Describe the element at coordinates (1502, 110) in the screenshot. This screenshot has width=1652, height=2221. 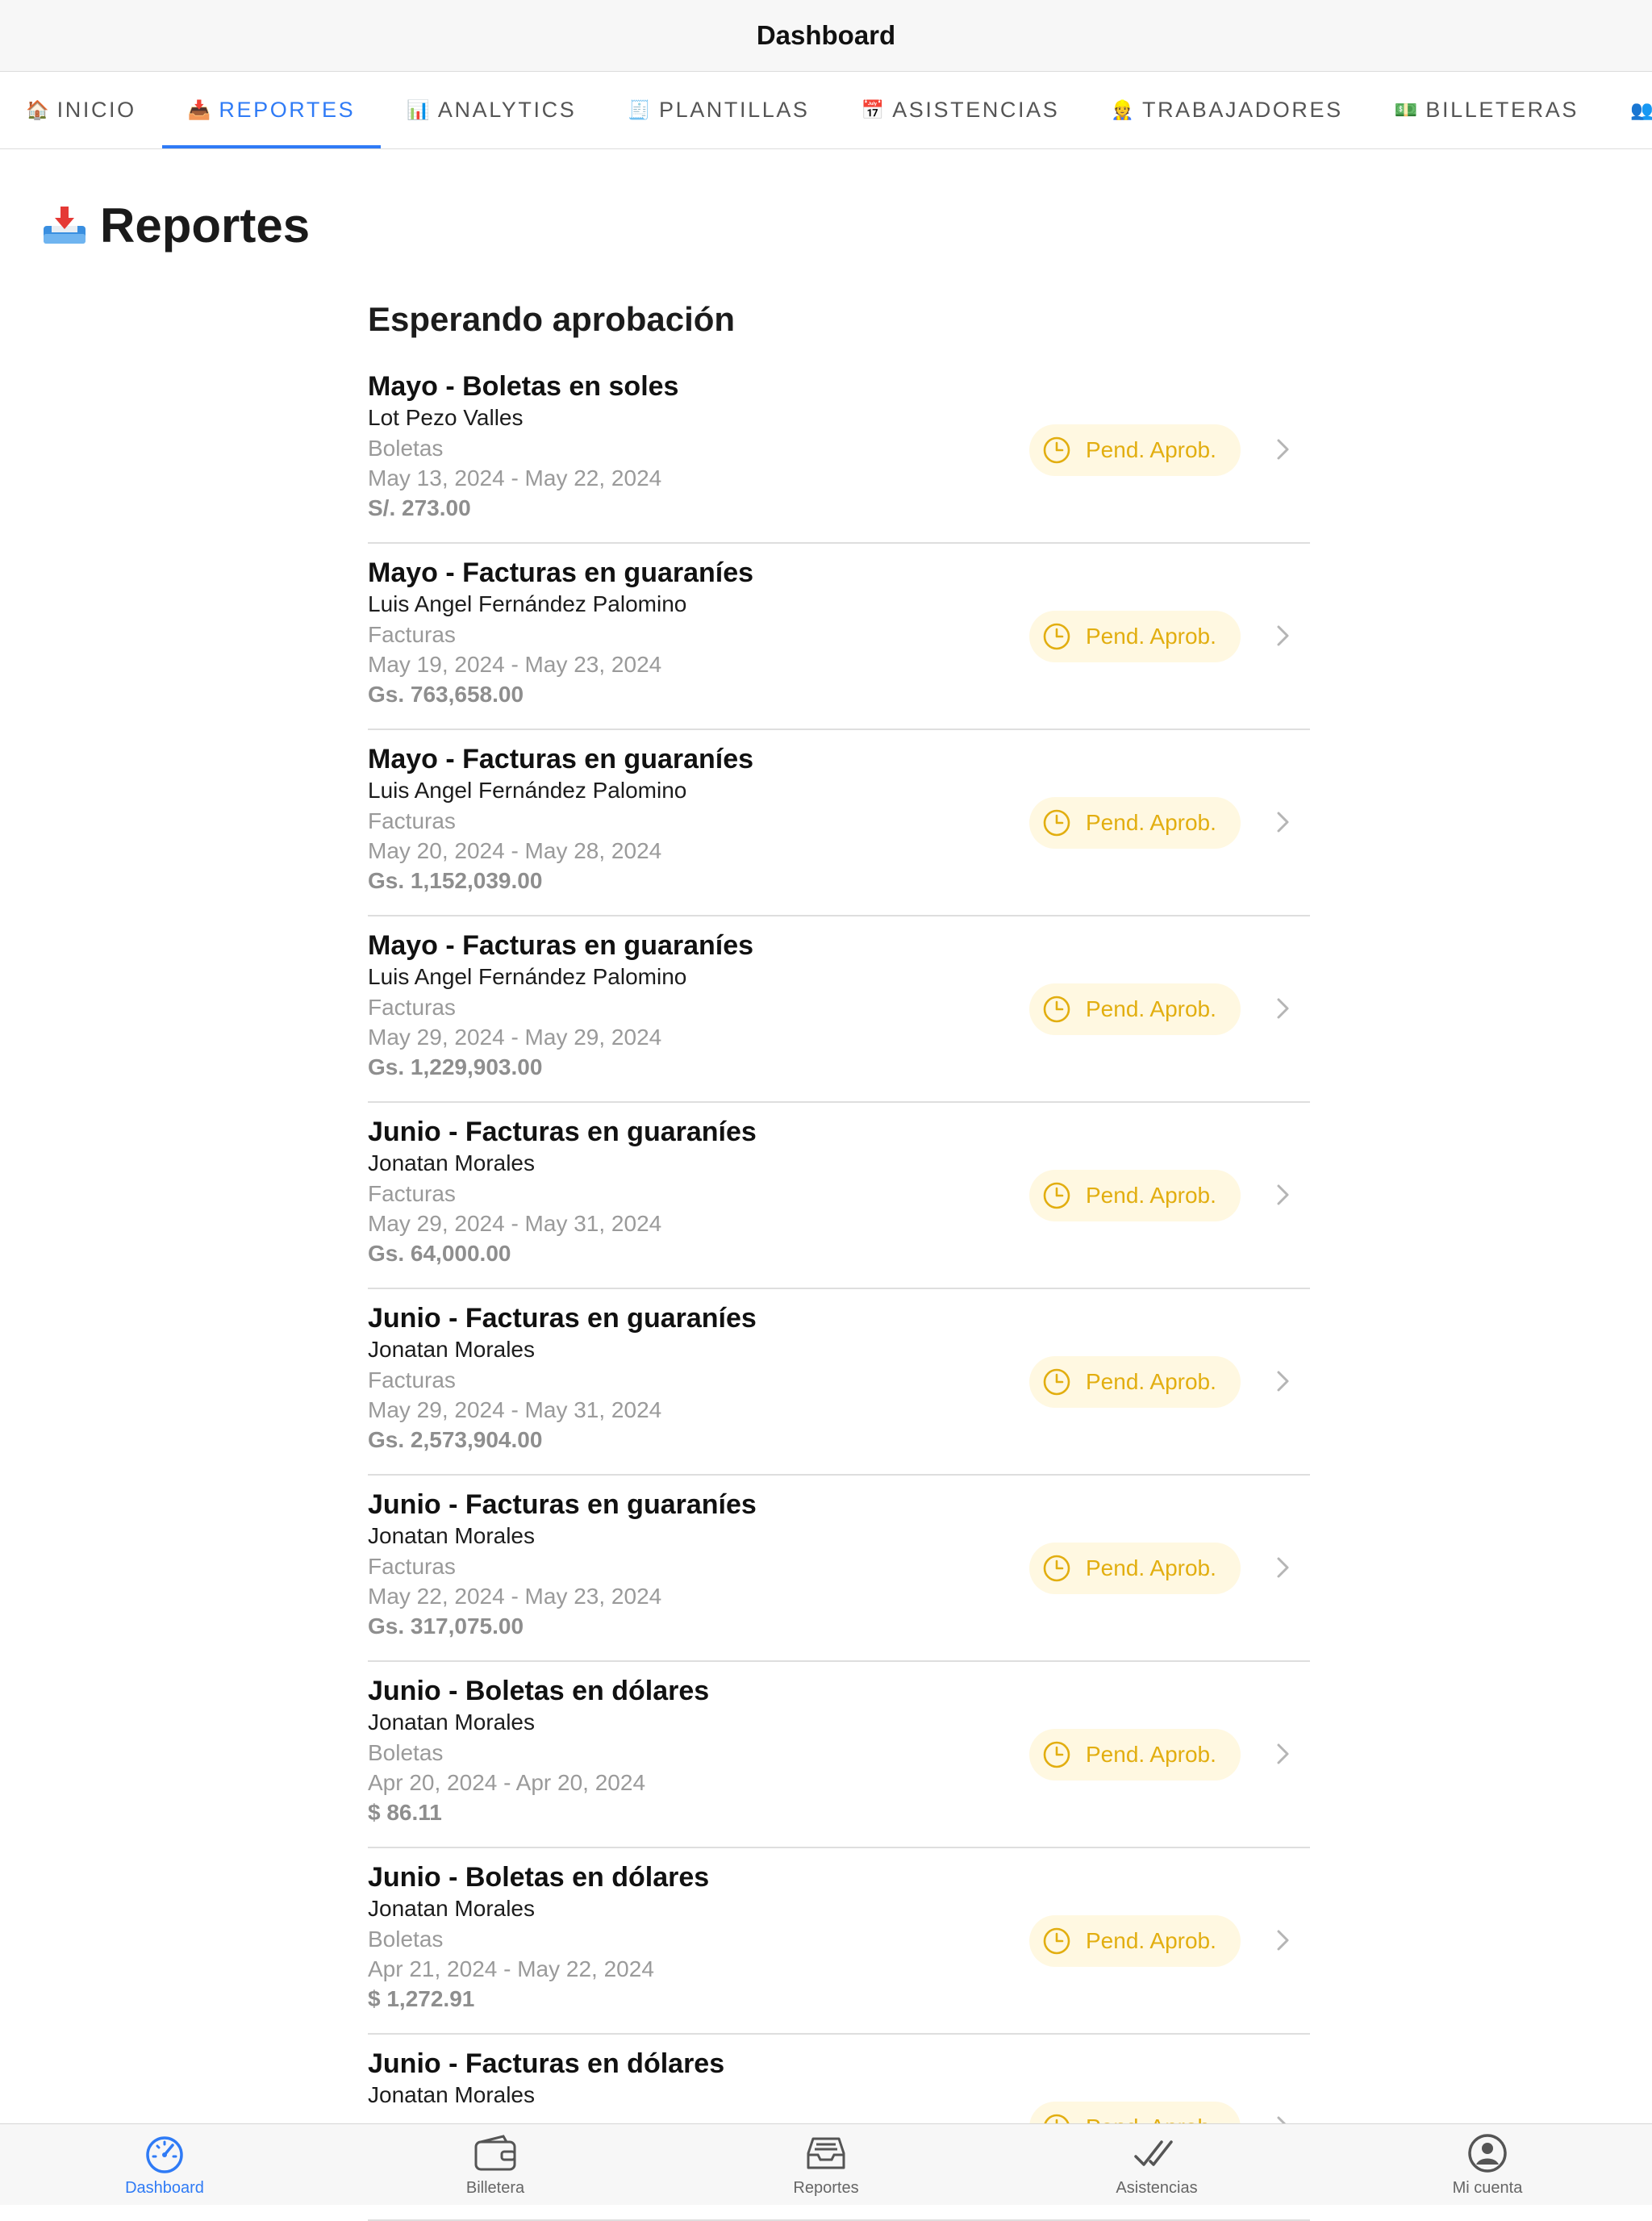
I see `tab-label: BILLETERAS` at that location.